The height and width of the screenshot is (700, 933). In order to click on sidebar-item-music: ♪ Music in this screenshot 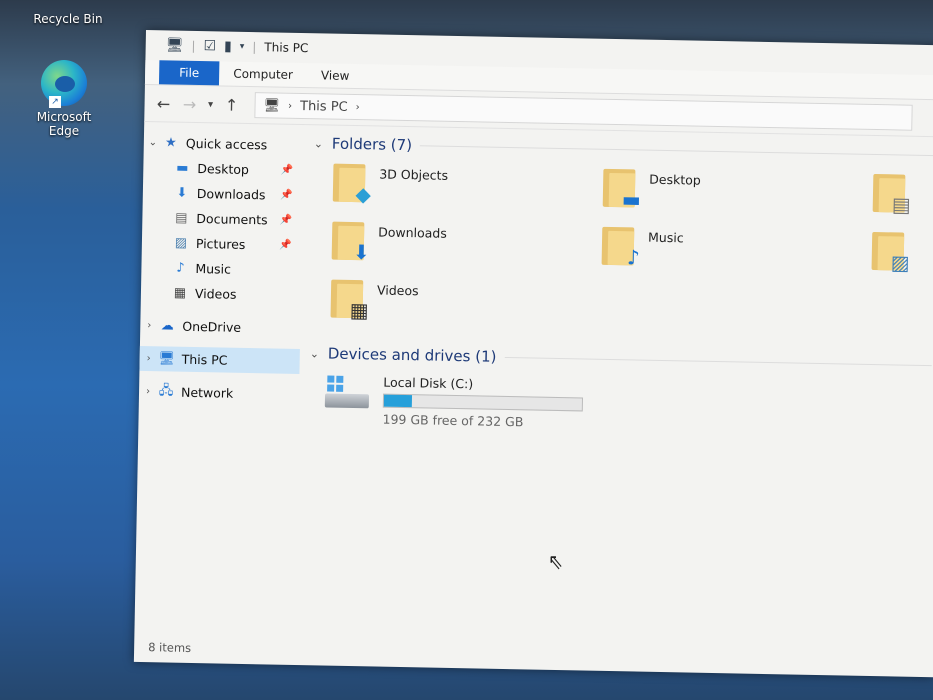, I will do `click(221, 269)`.